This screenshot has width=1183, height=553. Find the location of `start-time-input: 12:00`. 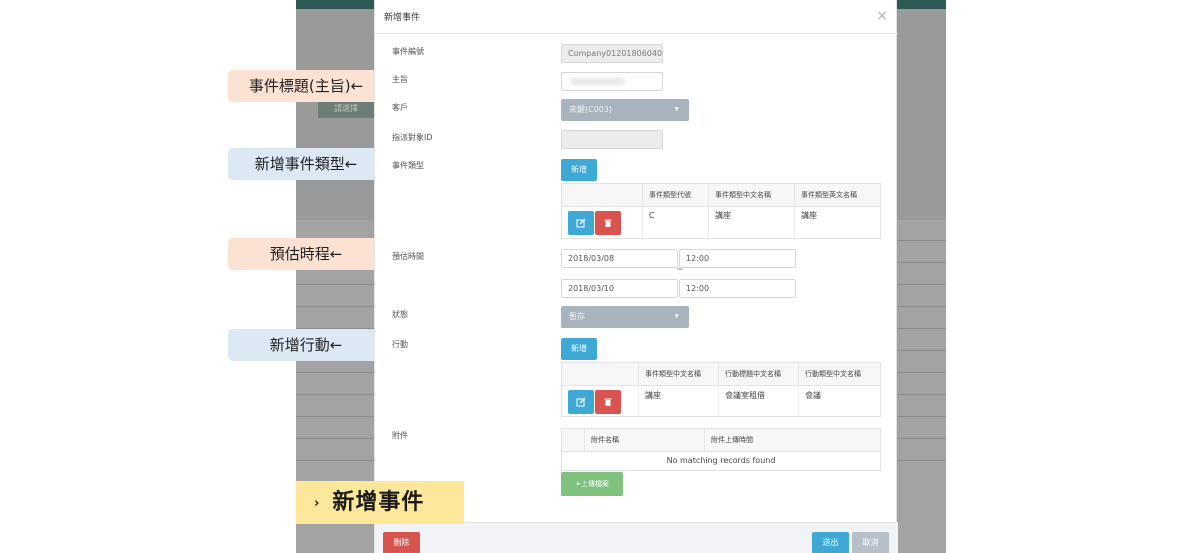

start-time-input: 12:00 is located at coordinates (737, 258).